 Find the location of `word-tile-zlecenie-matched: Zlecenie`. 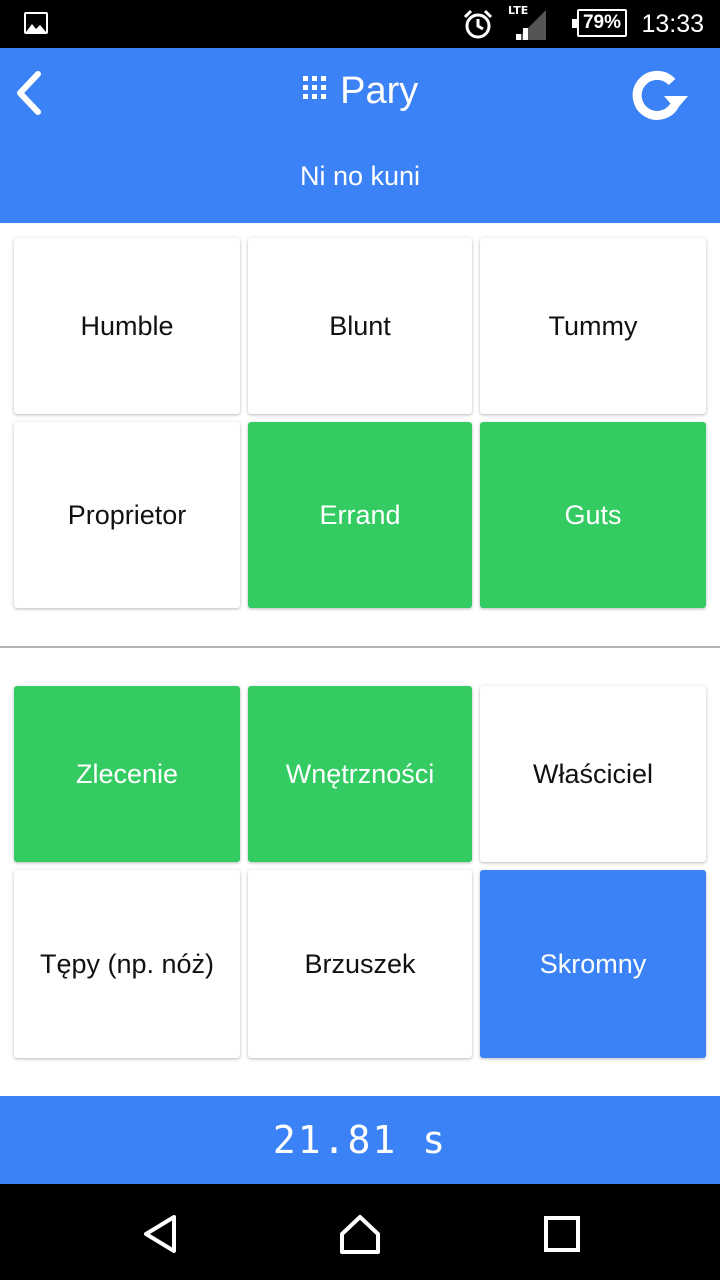

word-tile-zlecenie-matched: Zlecenie is located at coordinates (127, 774).